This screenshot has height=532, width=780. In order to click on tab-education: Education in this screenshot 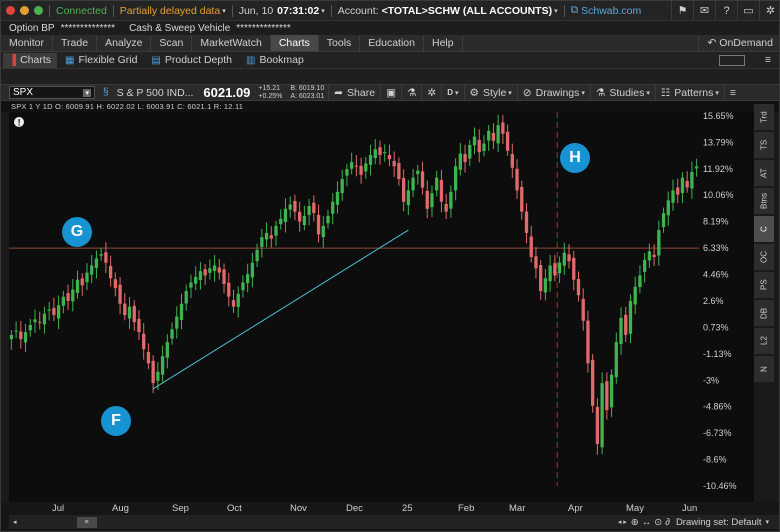, I will do `click(392, 43)`.